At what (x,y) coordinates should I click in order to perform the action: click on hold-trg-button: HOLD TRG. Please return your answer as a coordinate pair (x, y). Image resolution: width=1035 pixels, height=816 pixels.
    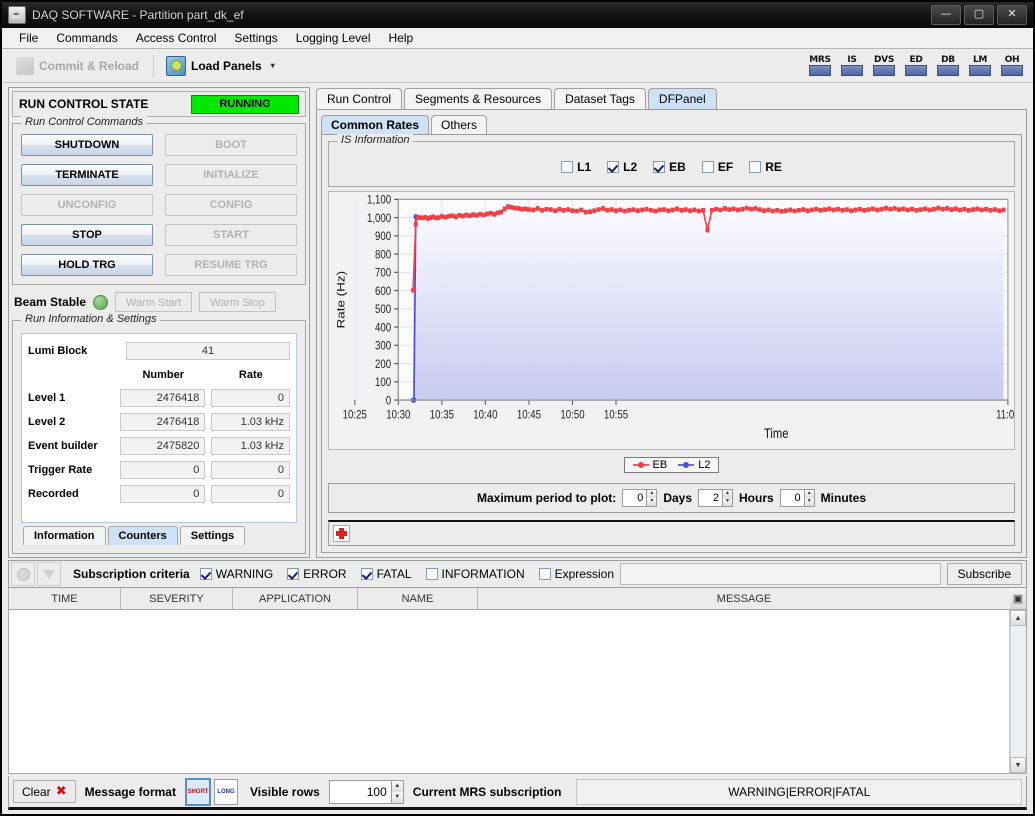
    Looking at the image, I should click on (87, 265).